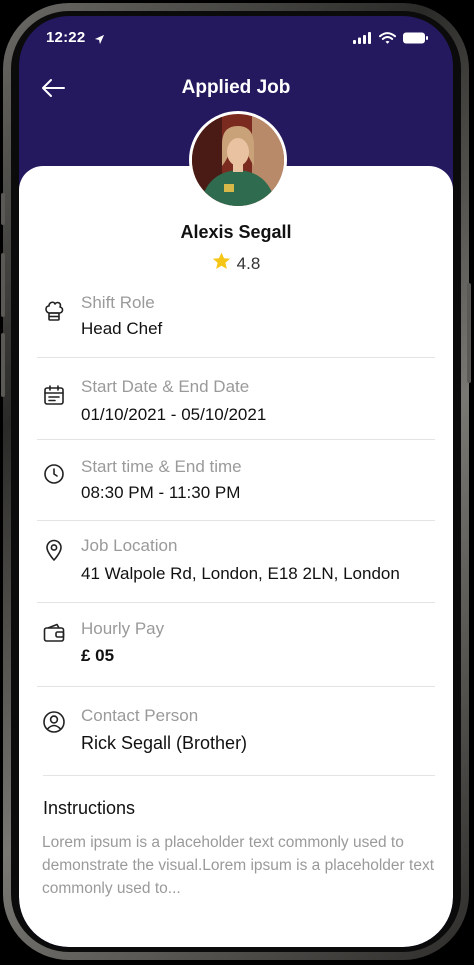 The width and height of the screenshot is (474, 965). Describe the element at coordinates (122, 328) in the screenshot. I see `detail-value: Head Chef` at that location.